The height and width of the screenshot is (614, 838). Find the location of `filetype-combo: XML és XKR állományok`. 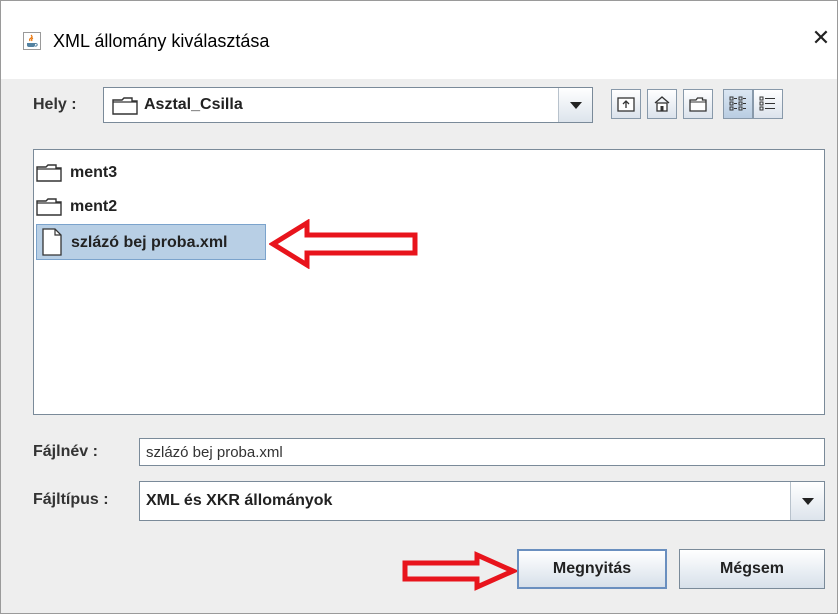

filetype-combo: XML és XKR állományok is located at coordinates (482, 501).